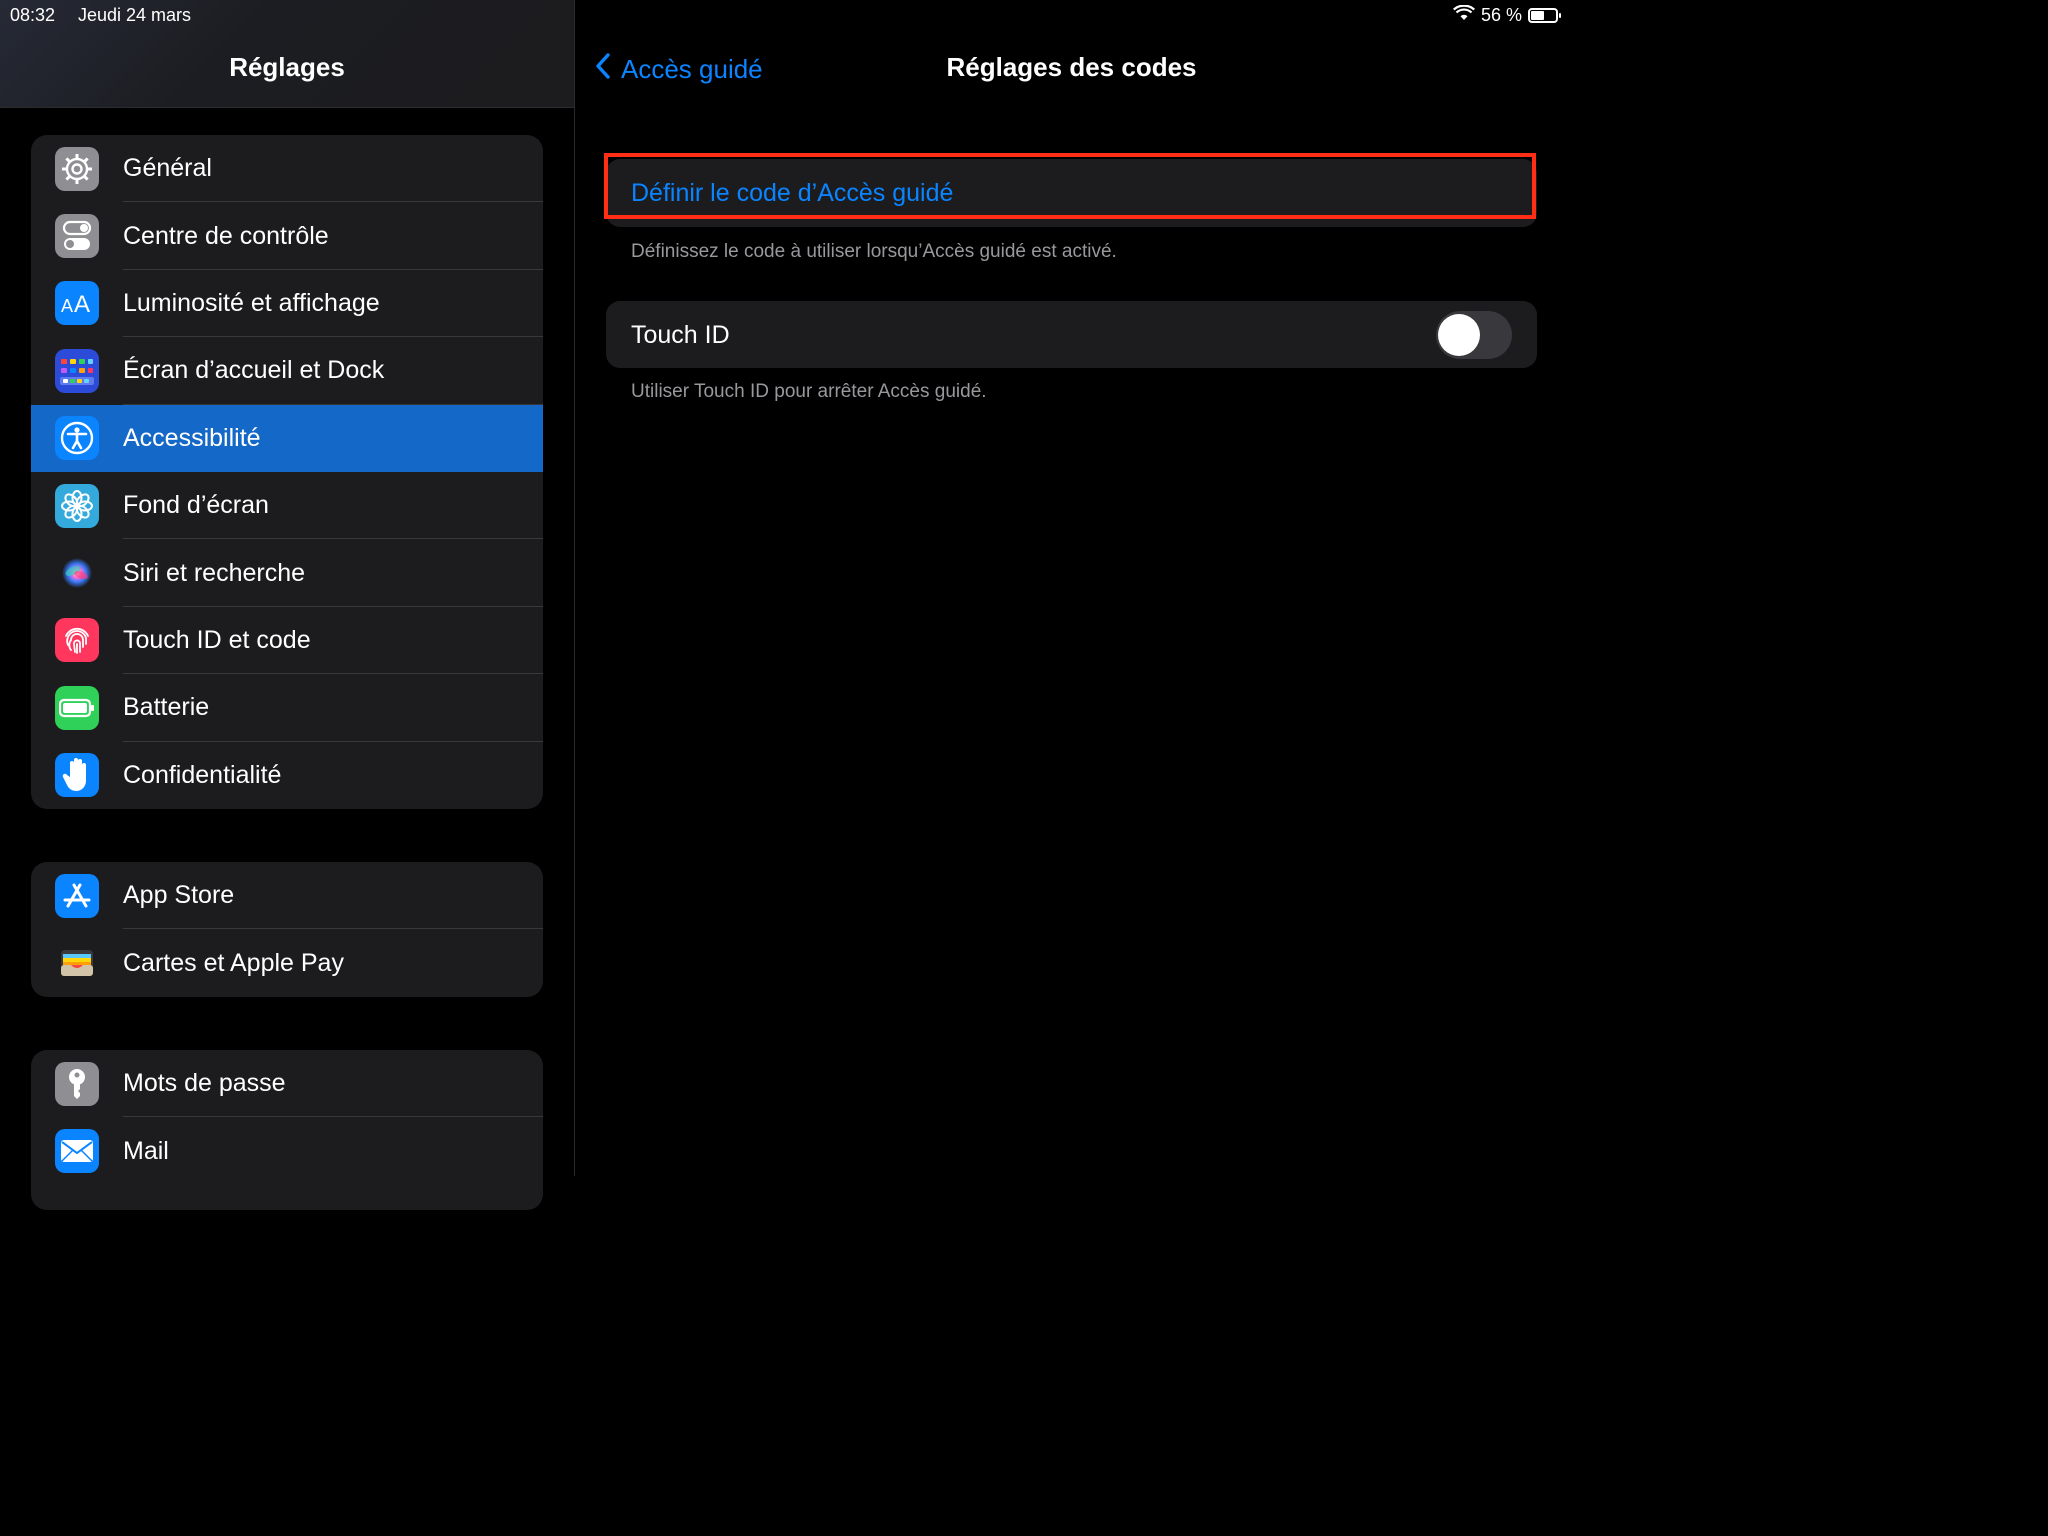 This screenshot has height=1536, width=2048. I want to click on toggle-knob, so click(1459, 335).